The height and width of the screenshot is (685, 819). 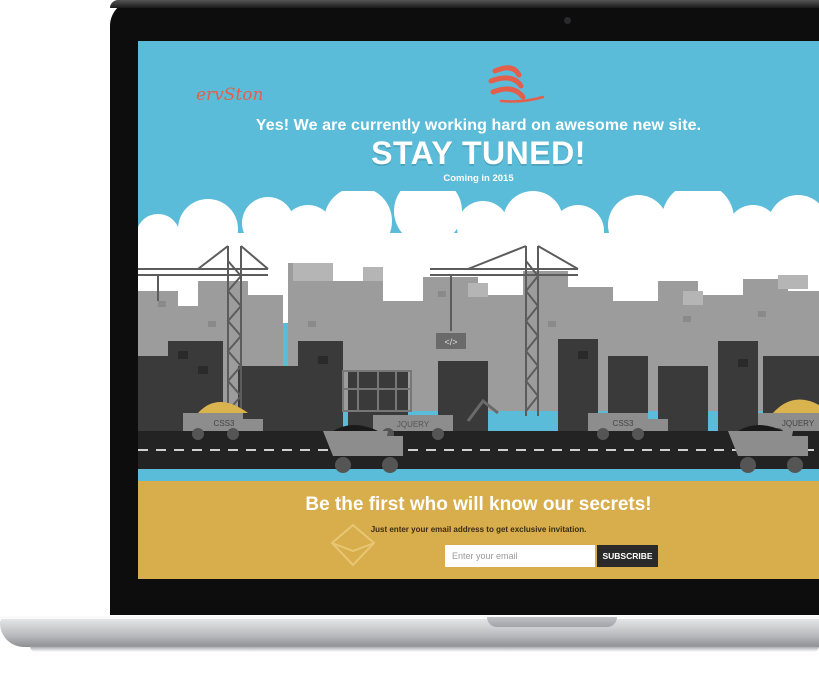 What do you see at coordinates (409, 632) in the screenshot?
I see `laptop-base` at bounding box center [409, 632].